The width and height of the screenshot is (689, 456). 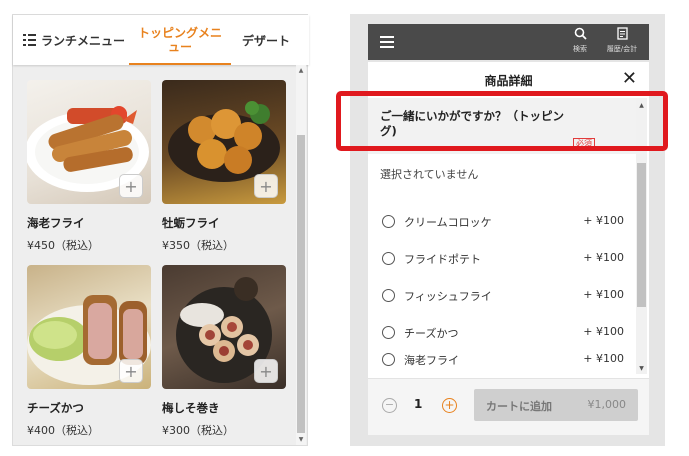 I want to click on menu-item-card: + チーズかつ ¥400（税込）, so click(x=89, y=351).